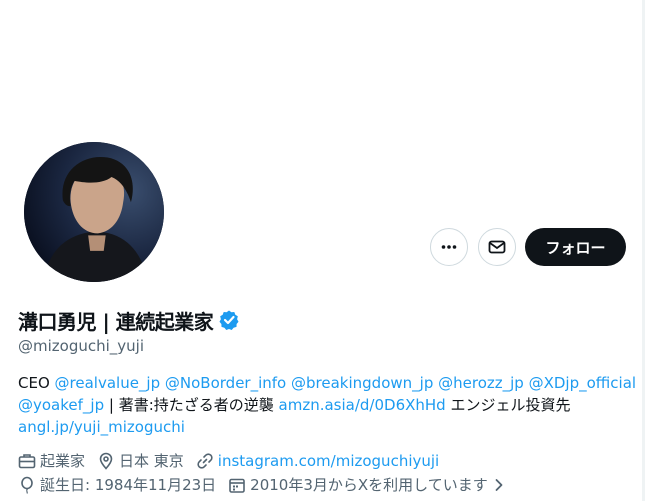 This screenshot has height=501, width=645. Describe the element at coordinates (27, 485) in the screenshot. I see `balloon-icon` at that location.